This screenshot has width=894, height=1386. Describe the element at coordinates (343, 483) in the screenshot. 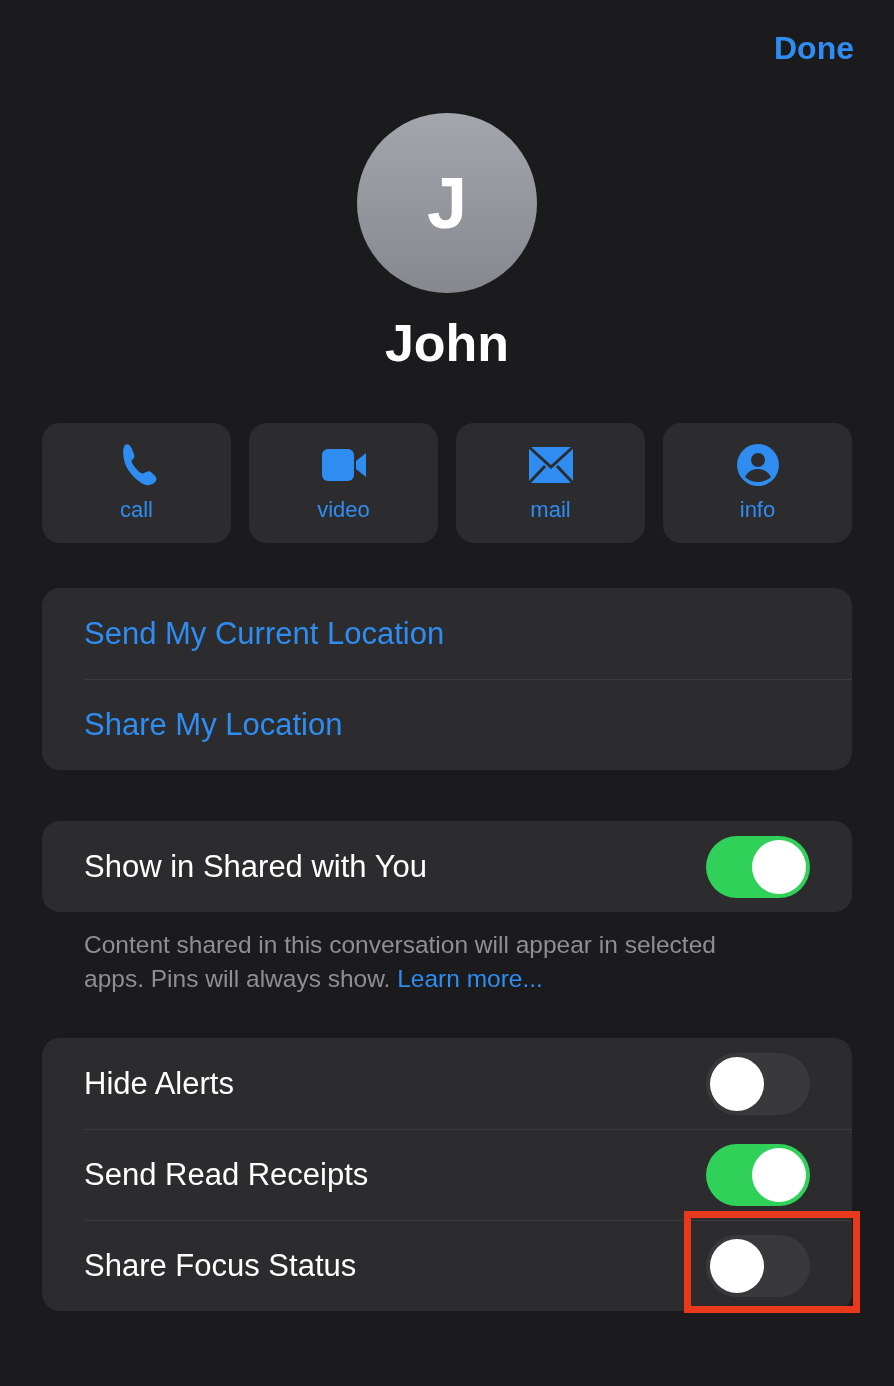

I see `action-button: video` at that location.